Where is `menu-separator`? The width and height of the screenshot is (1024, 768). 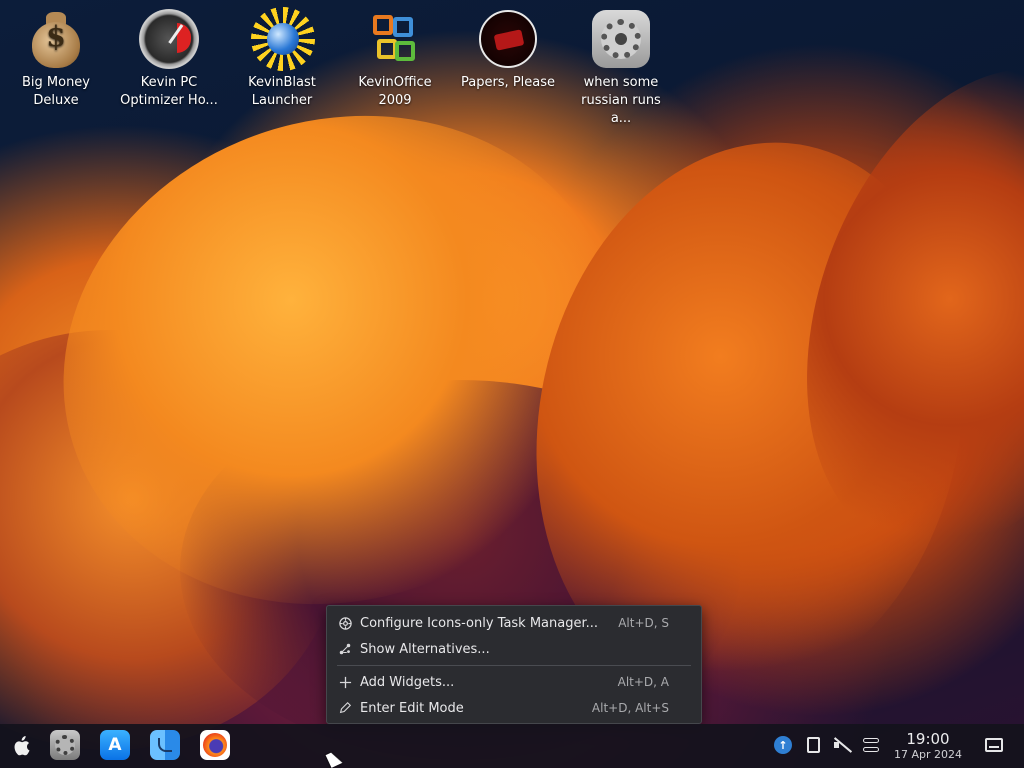 menu-separator is located at coordinates (514, 665).